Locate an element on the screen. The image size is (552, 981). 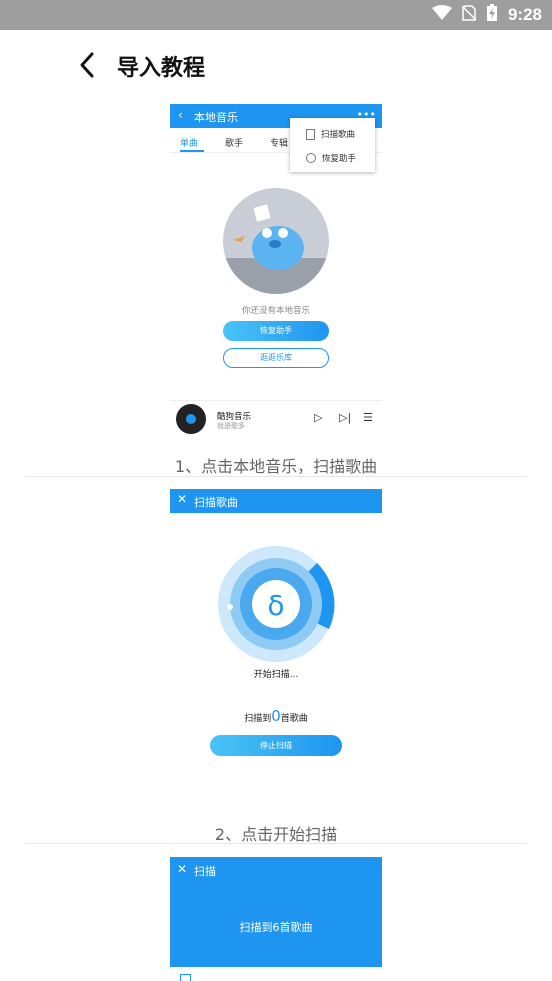
step1-player-artist: 就是歌多 is located at coordinates (231, 426).